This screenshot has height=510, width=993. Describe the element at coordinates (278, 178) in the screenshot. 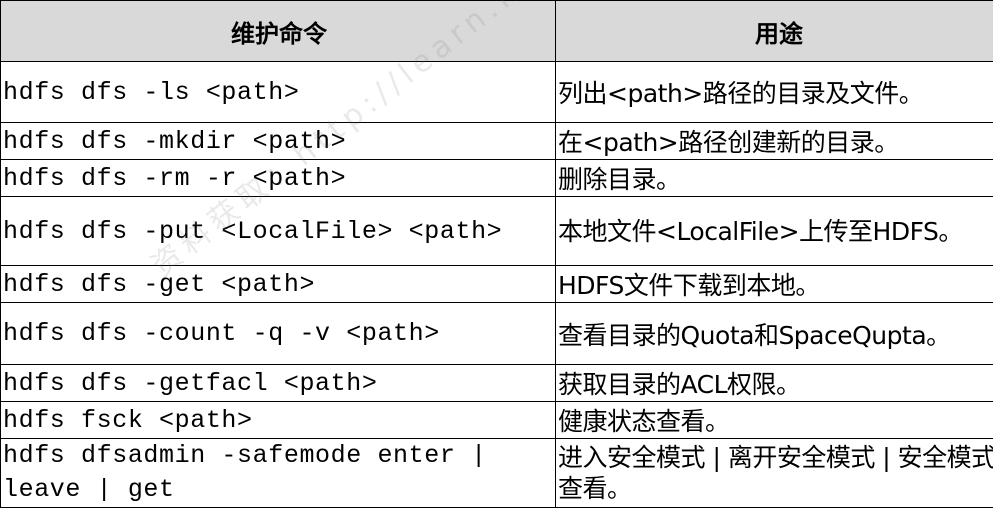

I see `command-cell: hdfs dfs -rm -r <path>` at that location.